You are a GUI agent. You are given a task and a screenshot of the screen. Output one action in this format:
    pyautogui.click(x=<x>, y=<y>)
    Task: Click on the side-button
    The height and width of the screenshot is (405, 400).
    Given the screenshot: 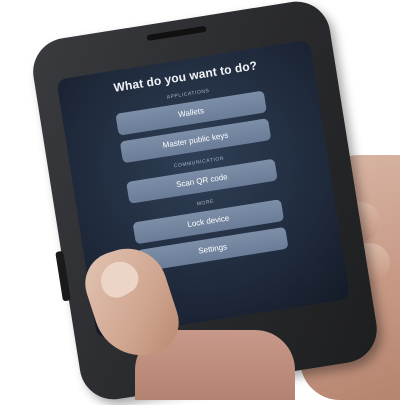 What is the action you would take?
    pyautogui.click(x=63, y=276)
    